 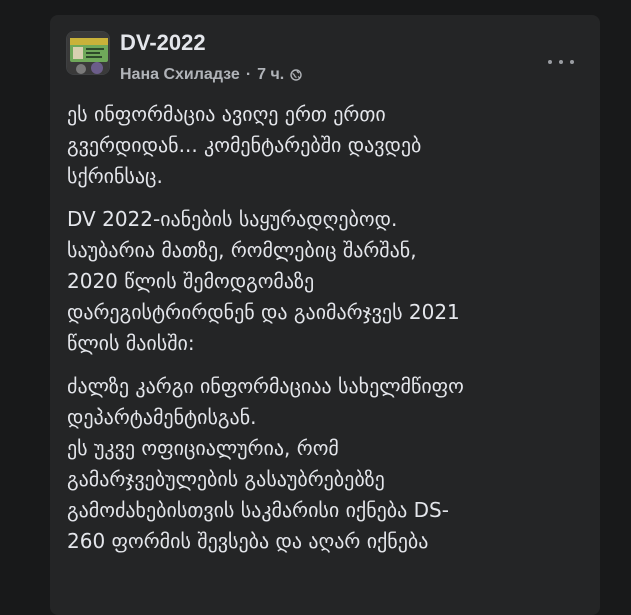 I want to click on green-card-icon, so click(x=88, y=53).